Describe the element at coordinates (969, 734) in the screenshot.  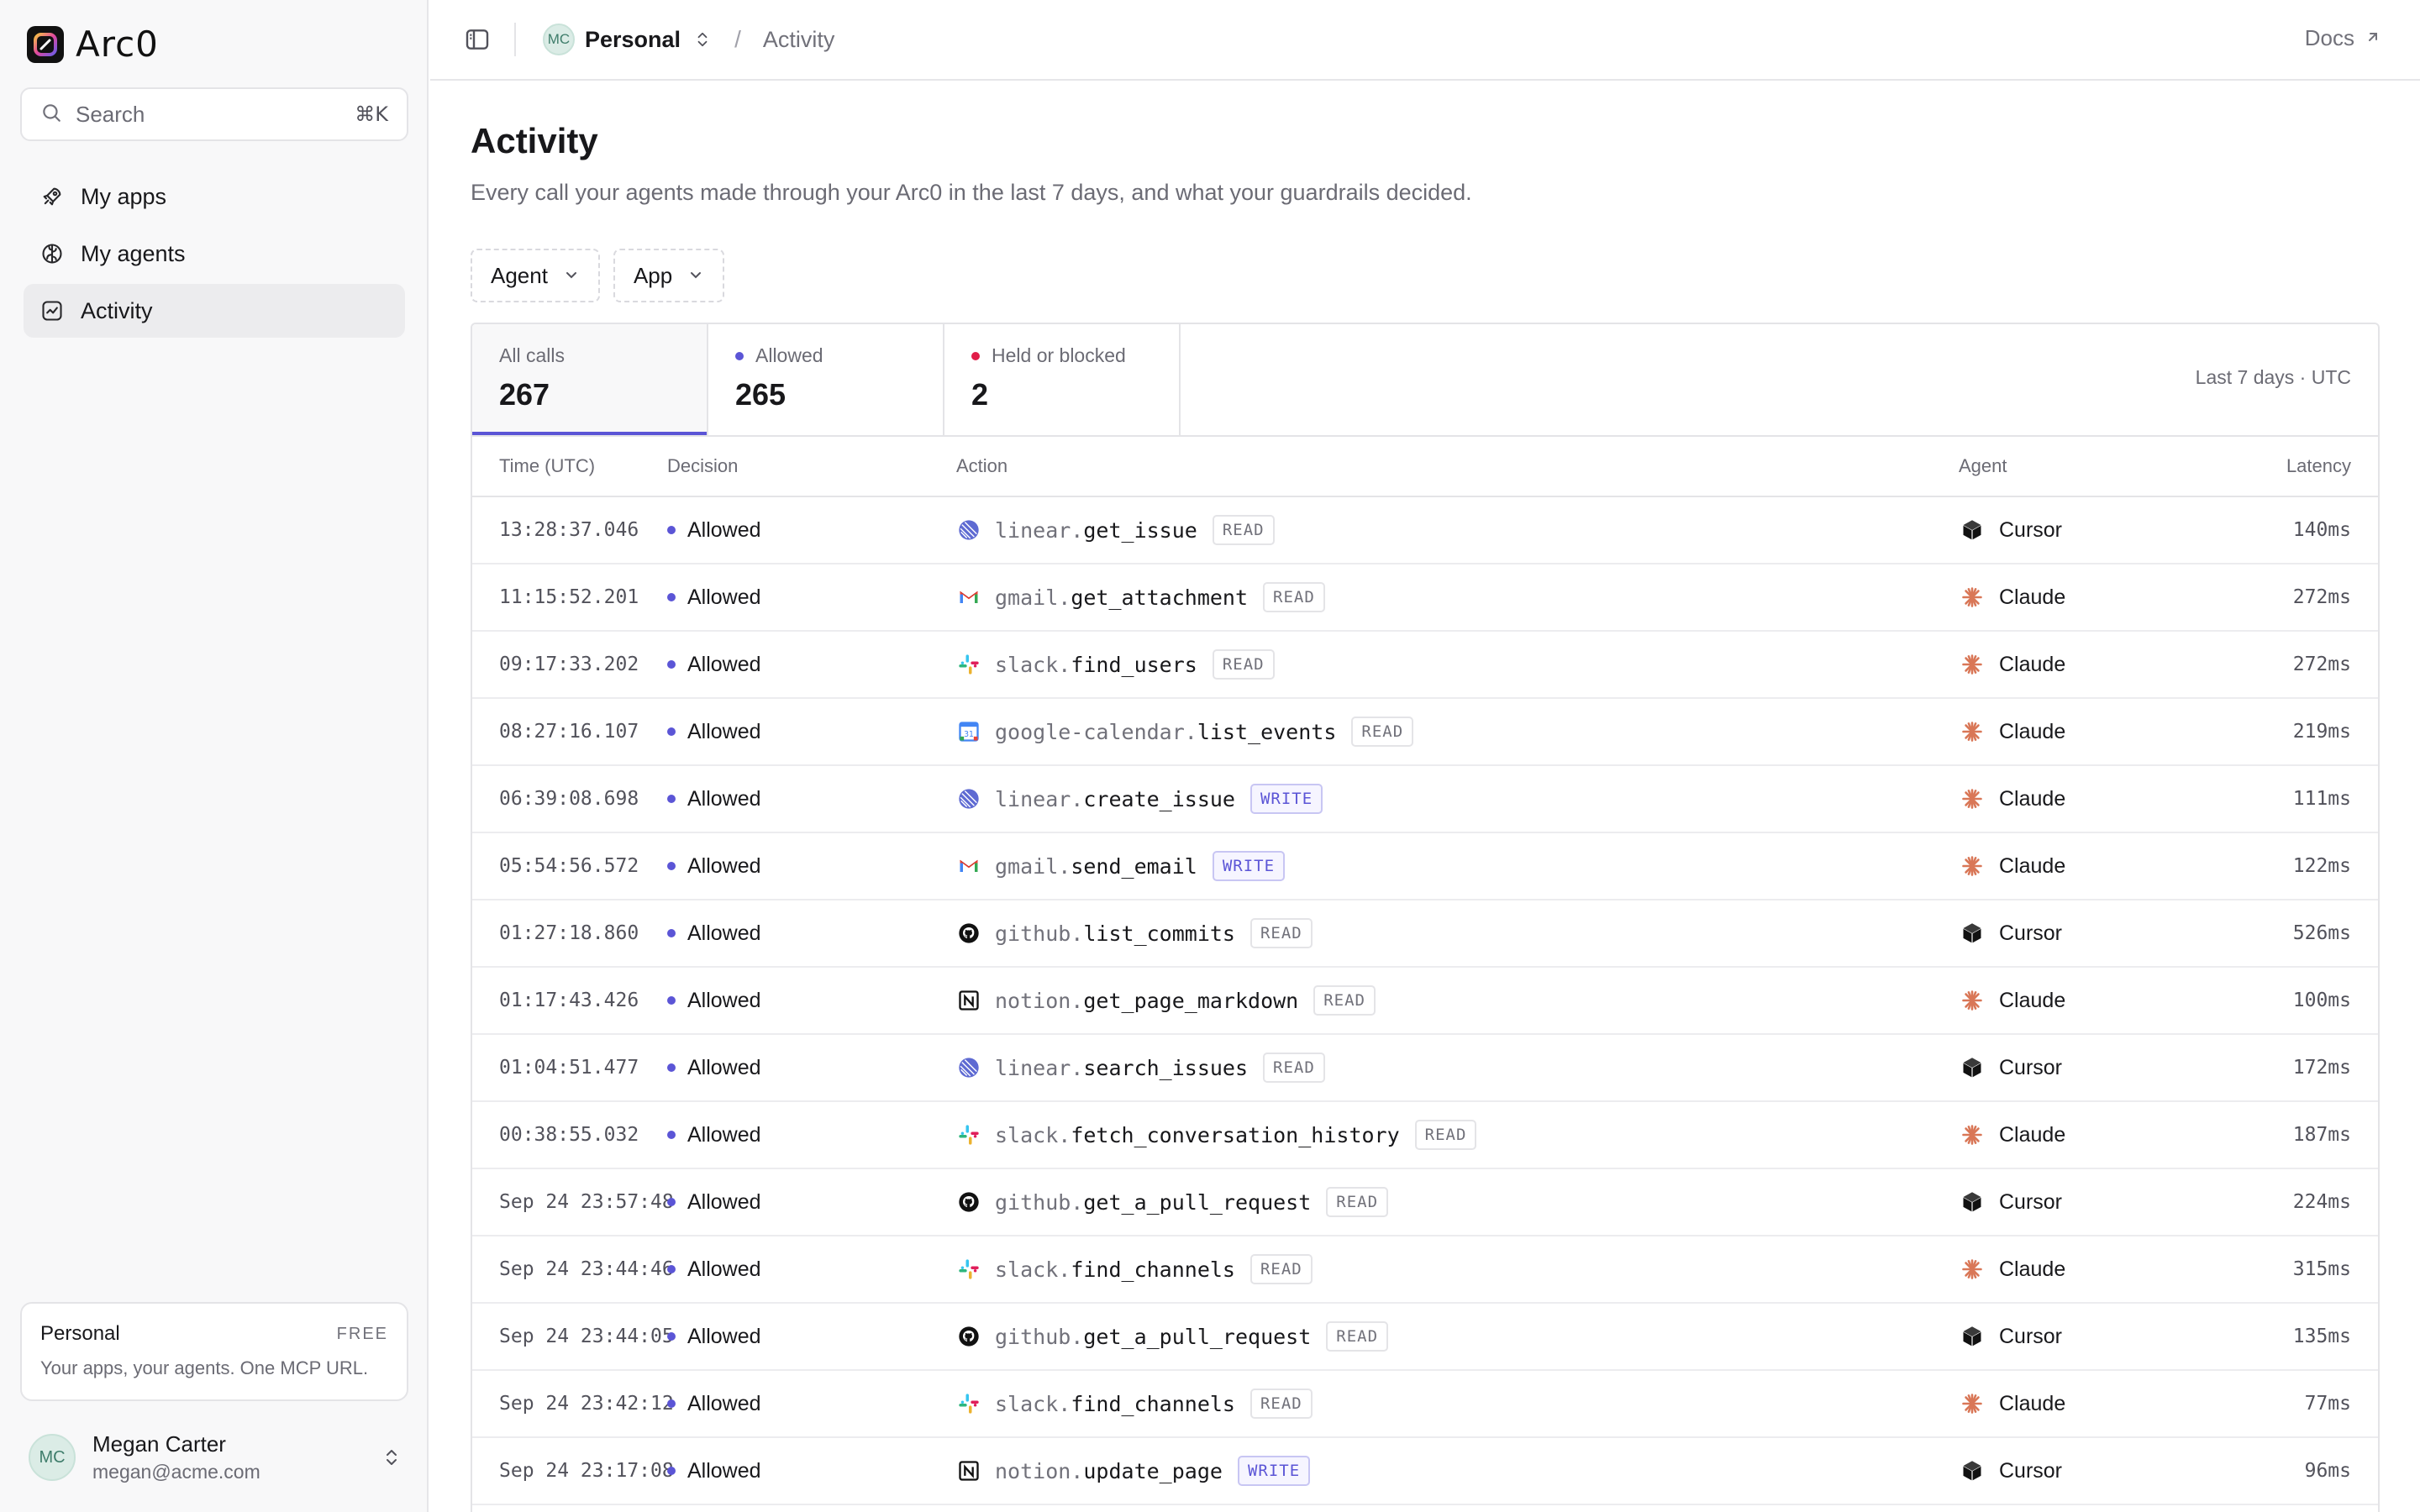
I see `svg-text: 31` at that location.